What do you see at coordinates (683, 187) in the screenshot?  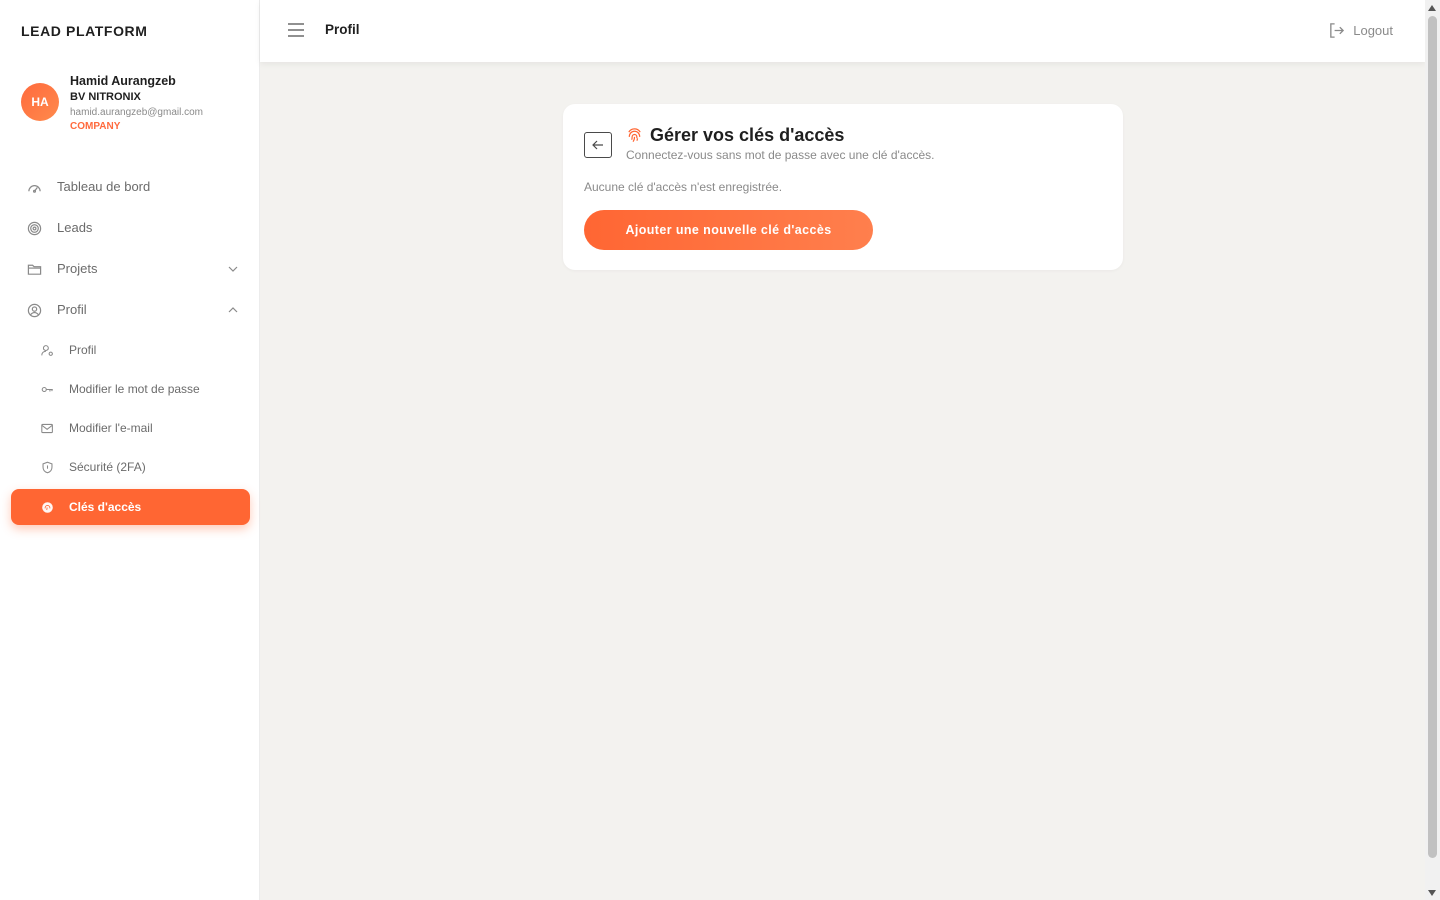 I see `empty-state-text: Aucune clé d'accès n'est enregistrée.` at bounding box center [683, 187].